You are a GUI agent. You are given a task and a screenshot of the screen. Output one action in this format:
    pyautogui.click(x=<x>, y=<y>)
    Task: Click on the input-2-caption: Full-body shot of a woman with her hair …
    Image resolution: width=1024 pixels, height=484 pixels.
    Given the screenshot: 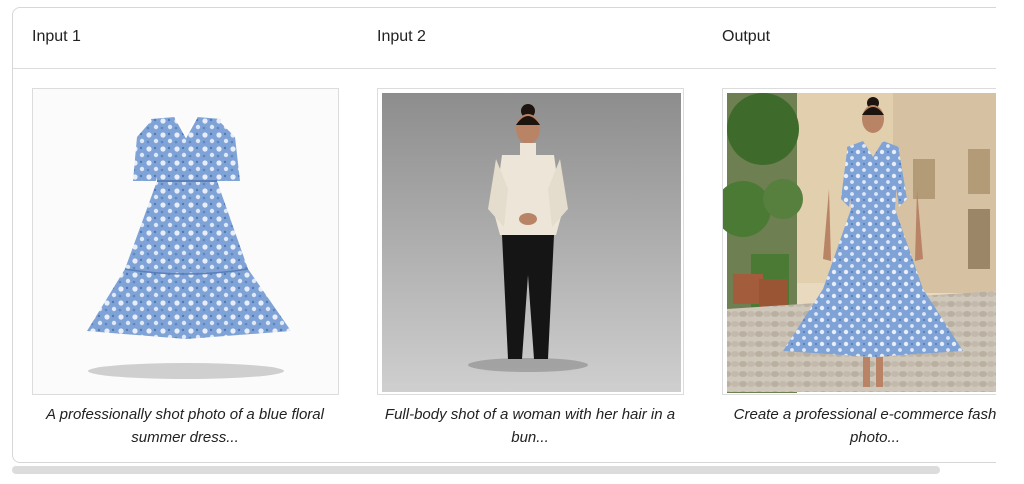 What is the action you would take?
    pyautogui.click(x=530, y=426)
    